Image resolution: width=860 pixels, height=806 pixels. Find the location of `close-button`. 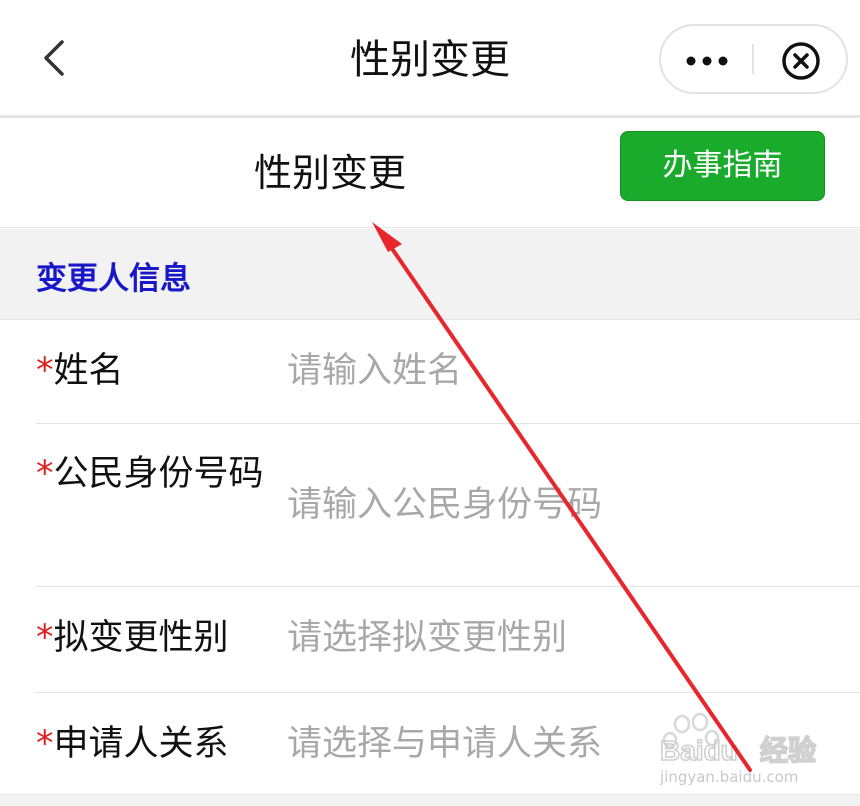

close-button is located at coordinates (804, 59).